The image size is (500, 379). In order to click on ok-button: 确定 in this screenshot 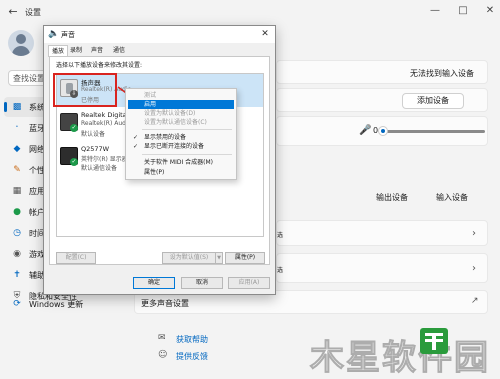, I will do `click(154, 283)`.